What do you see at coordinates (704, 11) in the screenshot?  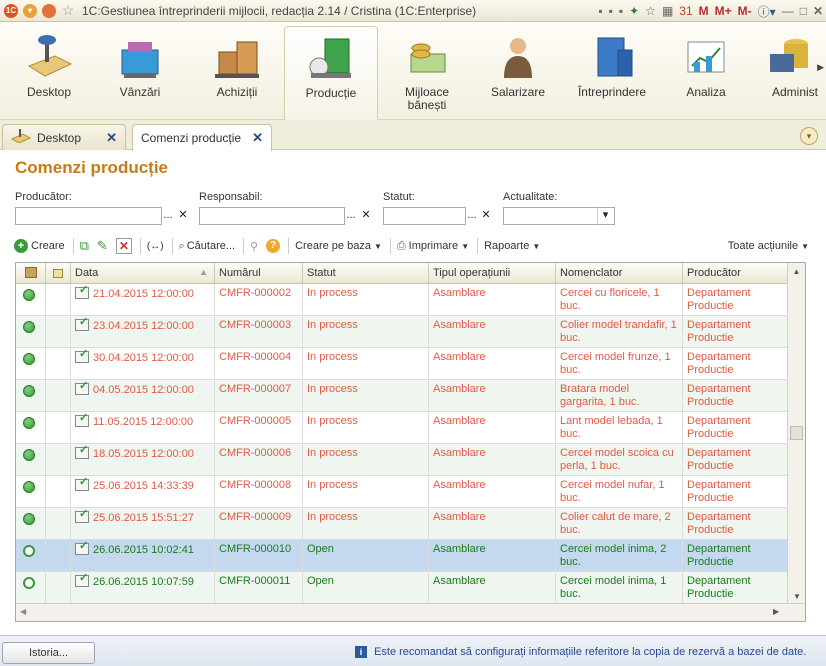 I see `memory-m-button: M` at bounding box center [704, 11].